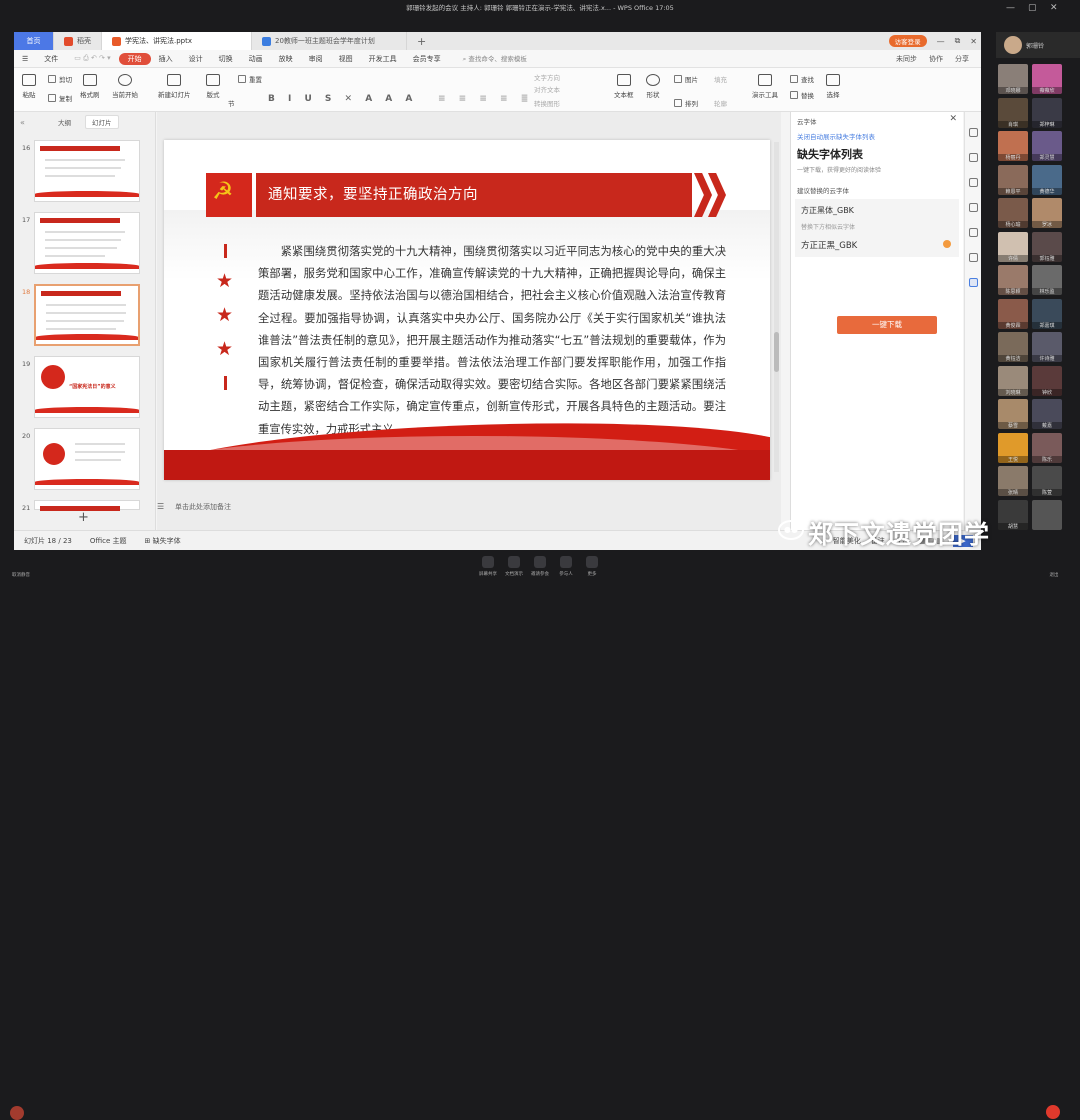 The width and height of the screenshot is (1080, 1120). I want to click on outline-button: 轮廓, so click(720, 103).